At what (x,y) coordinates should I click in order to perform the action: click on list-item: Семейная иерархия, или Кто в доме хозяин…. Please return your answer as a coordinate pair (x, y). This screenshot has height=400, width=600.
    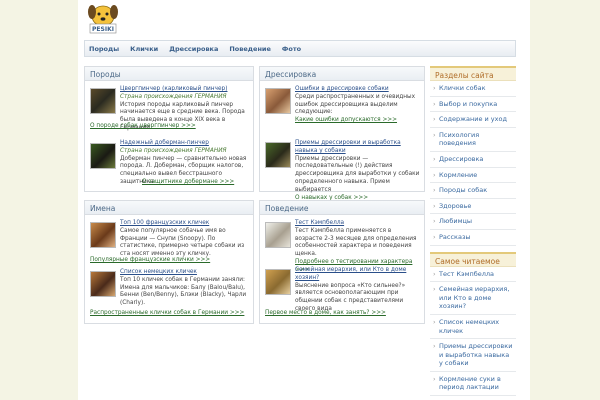
    Looking at the image, I should click on (342, 293).